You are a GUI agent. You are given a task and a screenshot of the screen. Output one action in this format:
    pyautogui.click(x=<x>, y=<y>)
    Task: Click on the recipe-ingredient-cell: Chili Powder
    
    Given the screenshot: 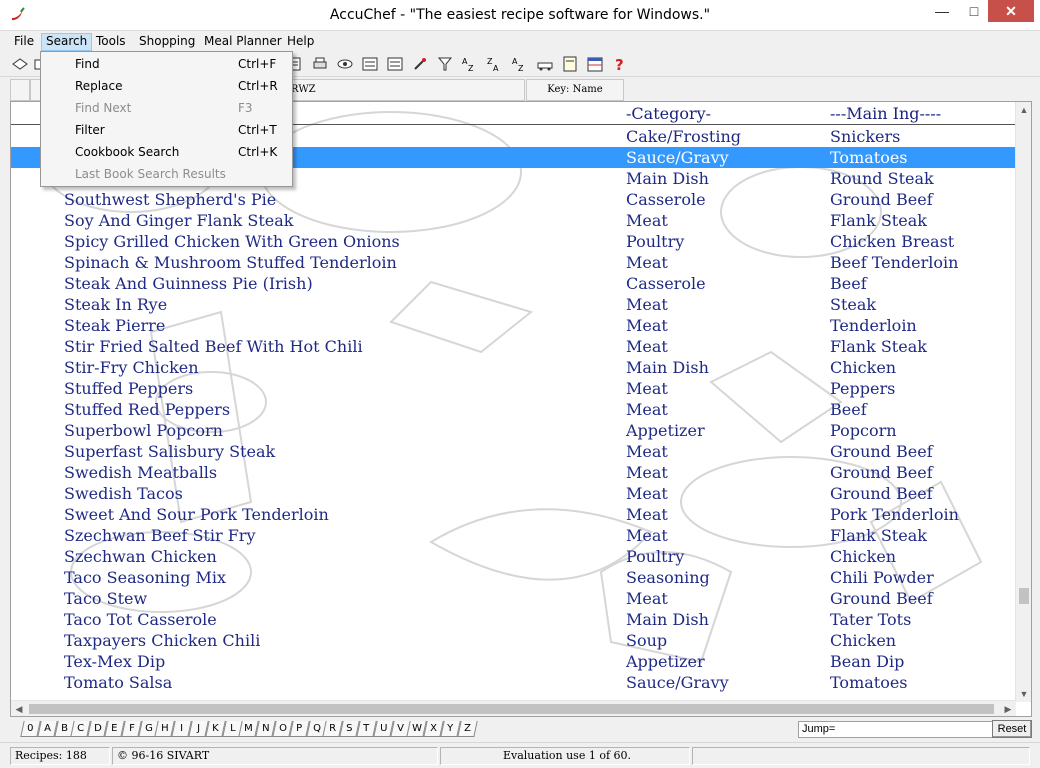 What is the action you would take?
    pyautogui.click(x=882, y=577)
    